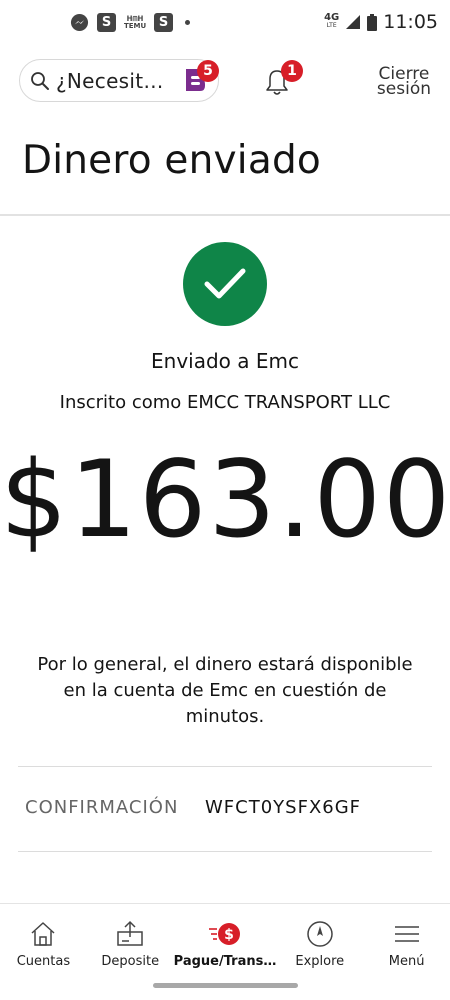 The width and height of the screenshot is (450, 1000). Describe the element at coordinates (225, 24) in the screenshot. I see `status-bar: S ᕼᗰᕼ TEMU S 4G LTE 11:05` at that location.